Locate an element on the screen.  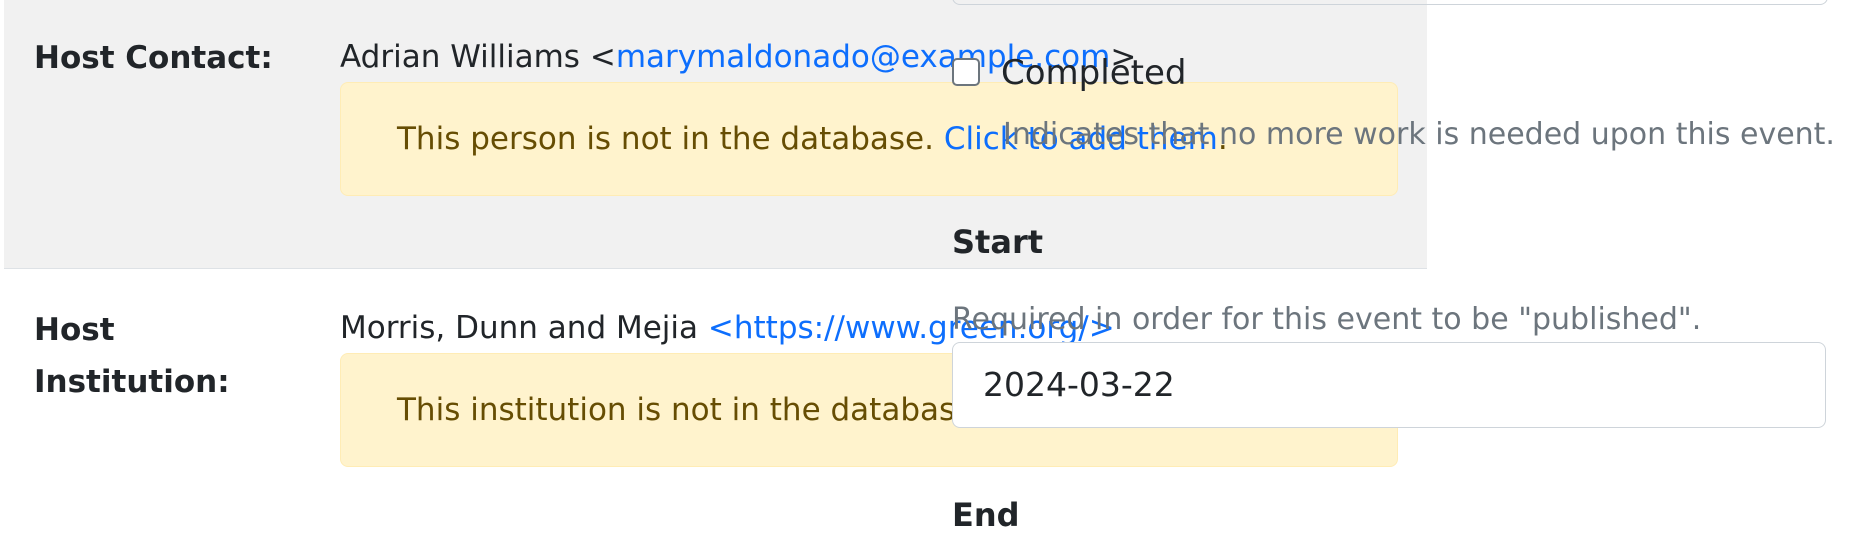
end-label: End is located at coordinates (986, 515).